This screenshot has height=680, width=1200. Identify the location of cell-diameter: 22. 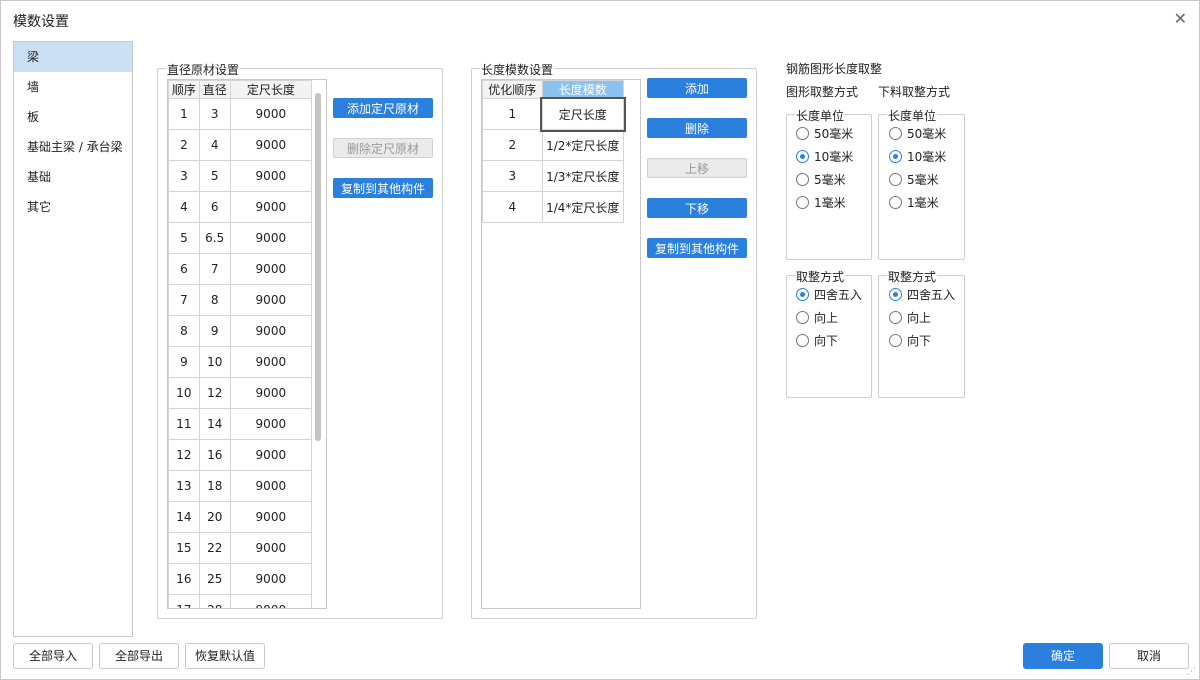
(214, 548).